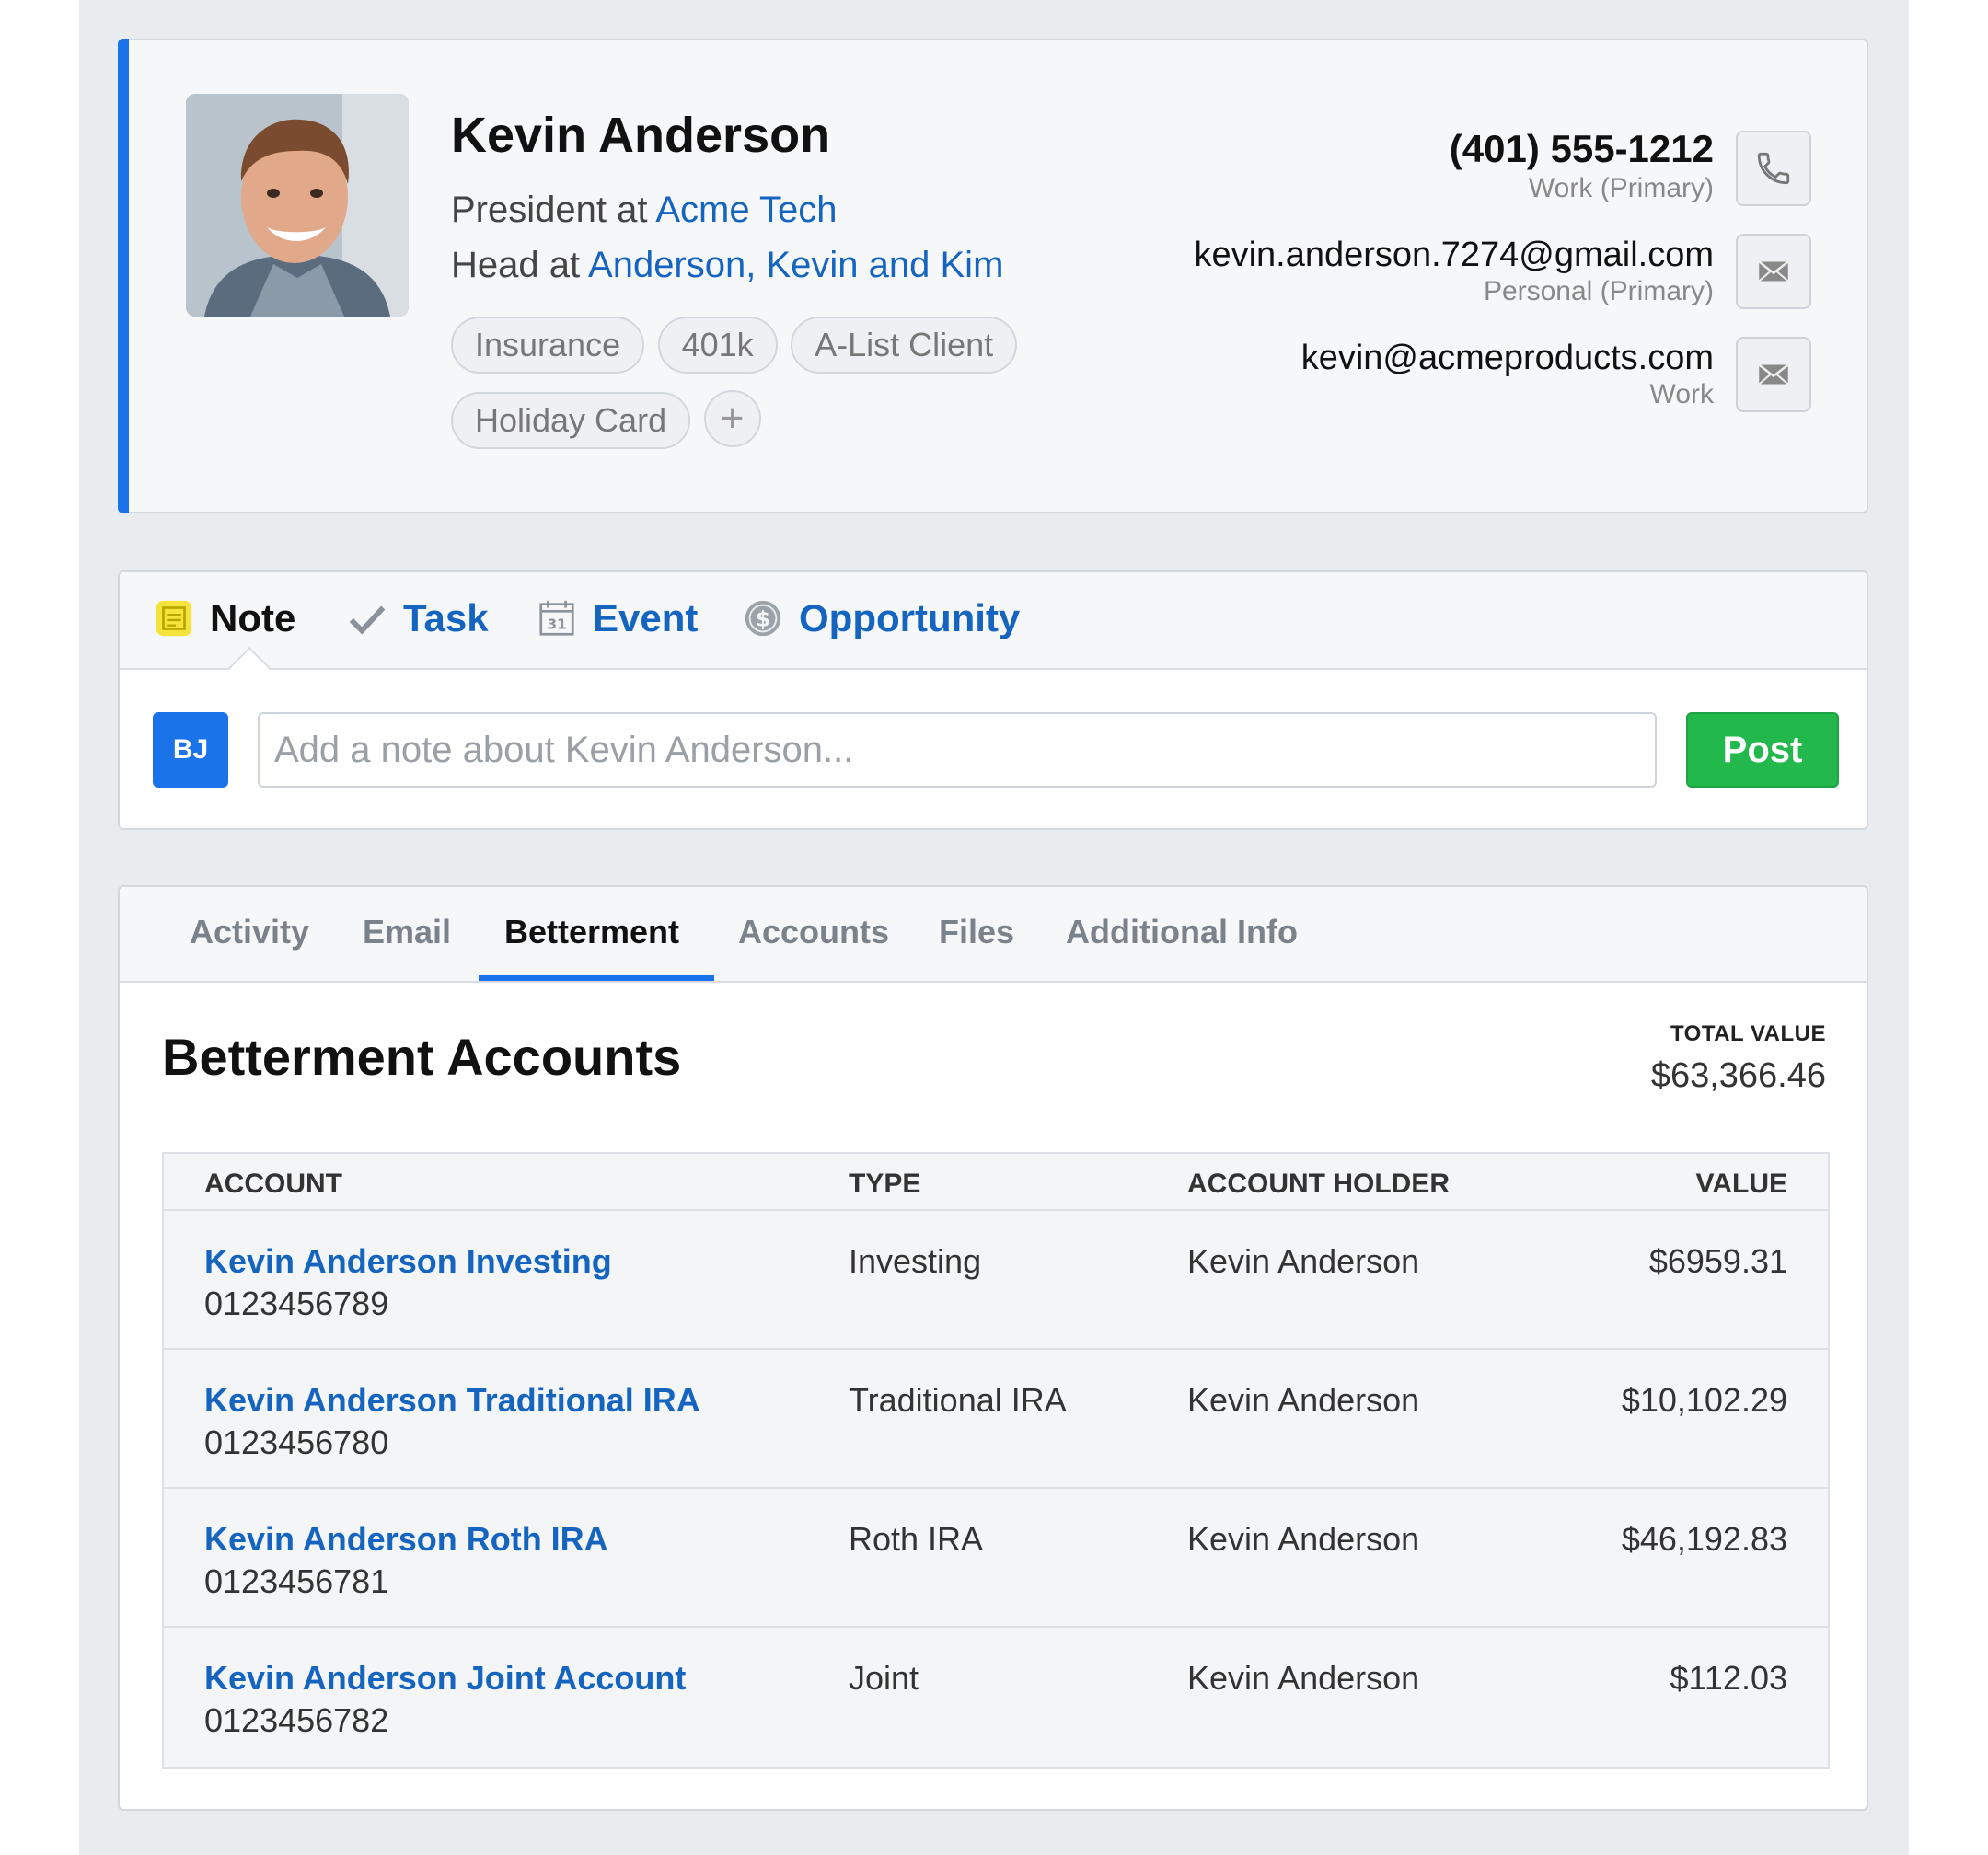  What do you see at coordinates (445, 1678) in the screenshot?
I see `account-name-link: Kevin Anderson Joint Account` at bounding box center [445, 1678].